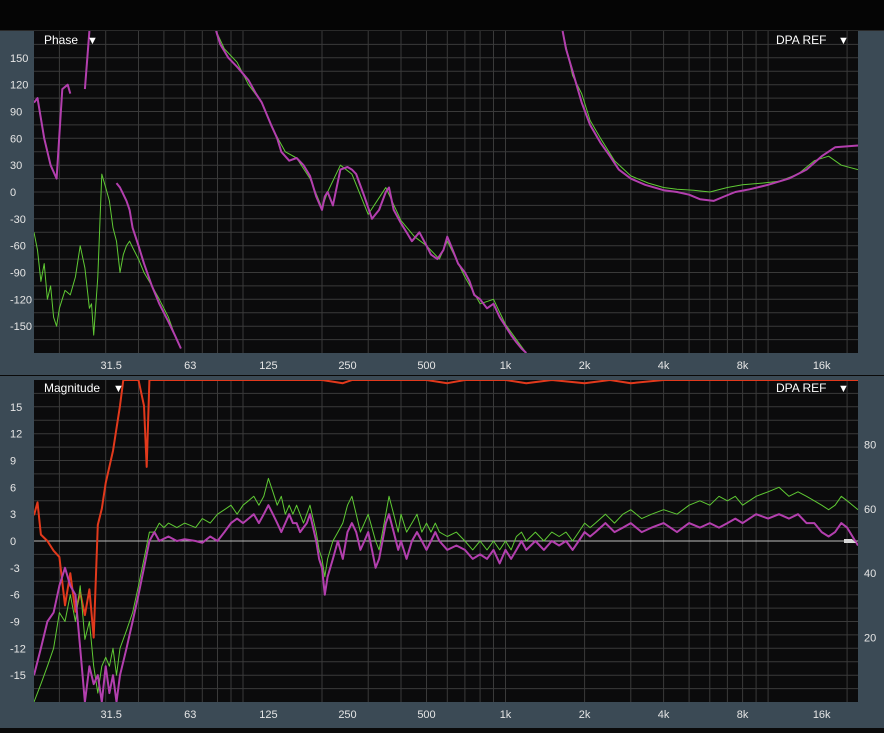  What do you see at coordinates (16, 113) in the screenshot?
I see `y-tick-label: 90` at bounding box center [16, 113].